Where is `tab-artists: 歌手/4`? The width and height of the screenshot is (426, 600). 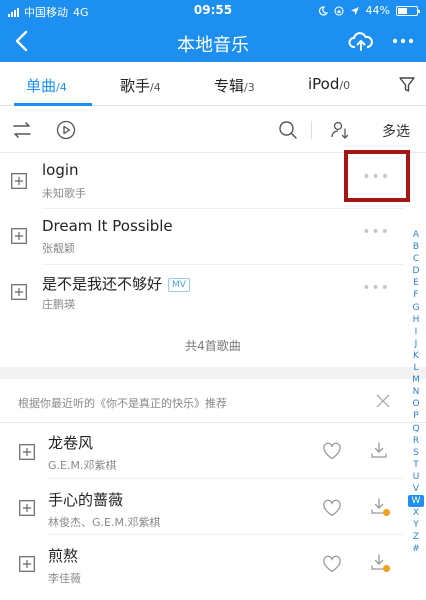
tab-artists: 歌手/4 is located at coordinates (140, 85).